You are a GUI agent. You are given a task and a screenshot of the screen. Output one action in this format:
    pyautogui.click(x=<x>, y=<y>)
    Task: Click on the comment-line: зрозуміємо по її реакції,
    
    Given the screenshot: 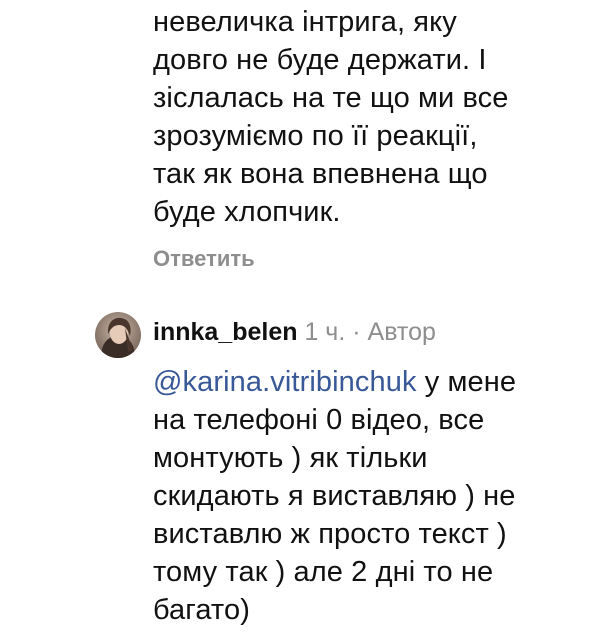 What is the action you would take?
    pyautogui.click(x=315, y=136)
    